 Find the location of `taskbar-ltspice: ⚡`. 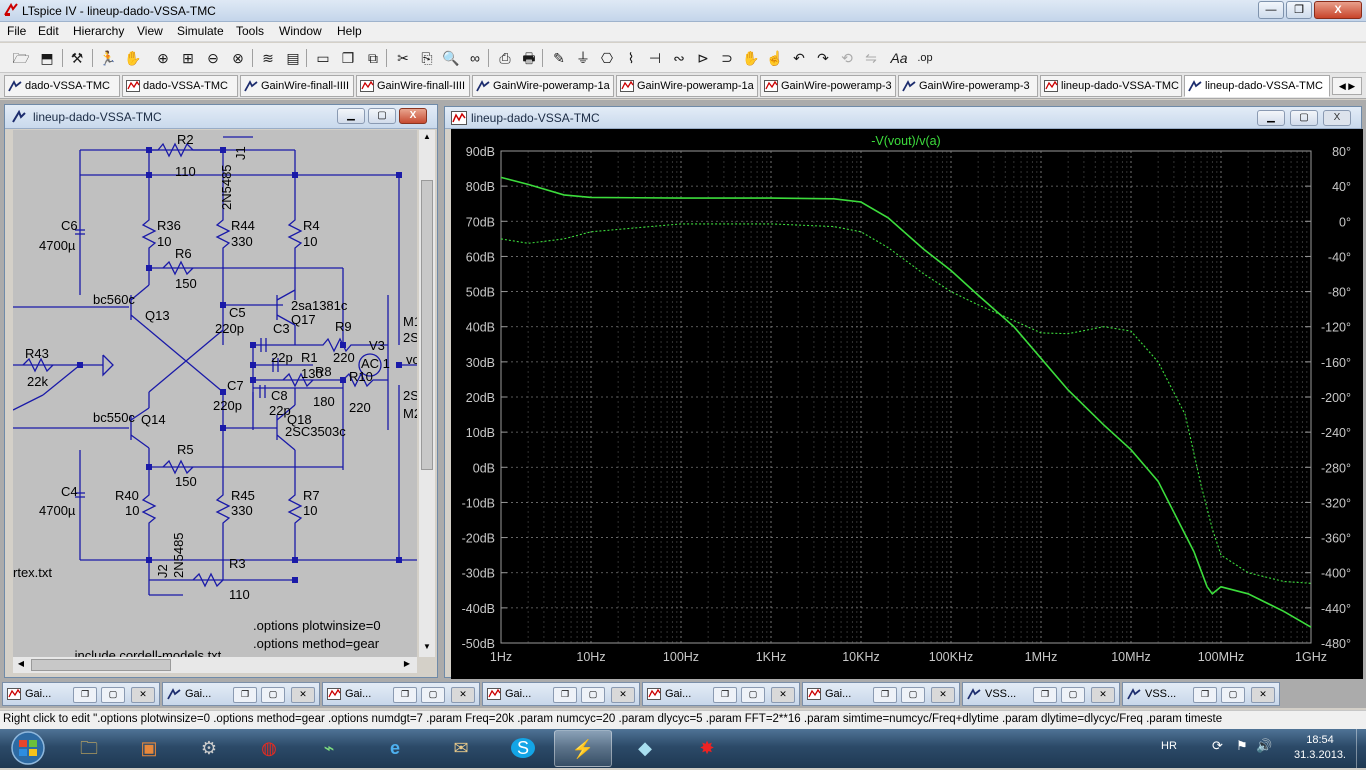

taskbar-ltspice: ⚡ is located at coordinates (583, 748).